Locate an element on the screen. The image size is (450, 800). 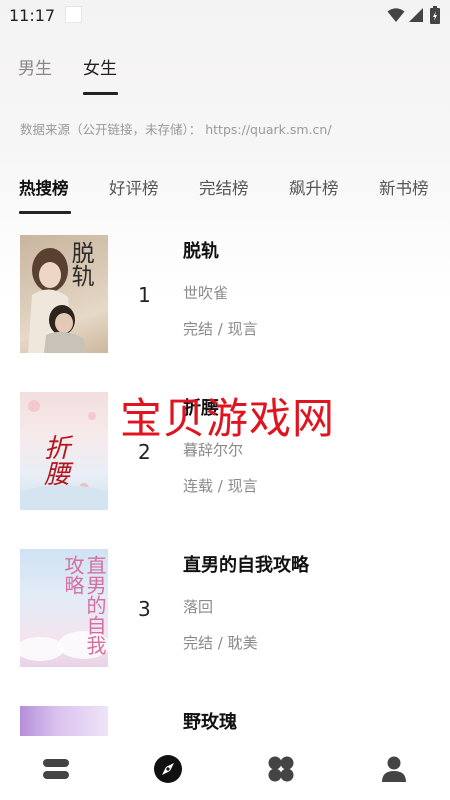
book-item: 野玫瑰 is located at coordinates (225, 714).